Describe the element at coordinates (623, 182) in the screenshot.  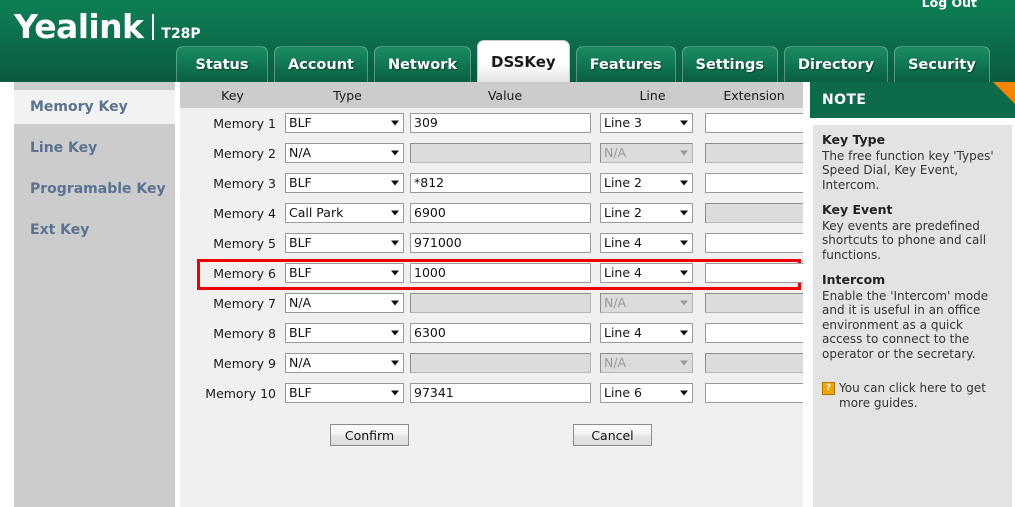
I see `line-select-value: Line 2` at that location.